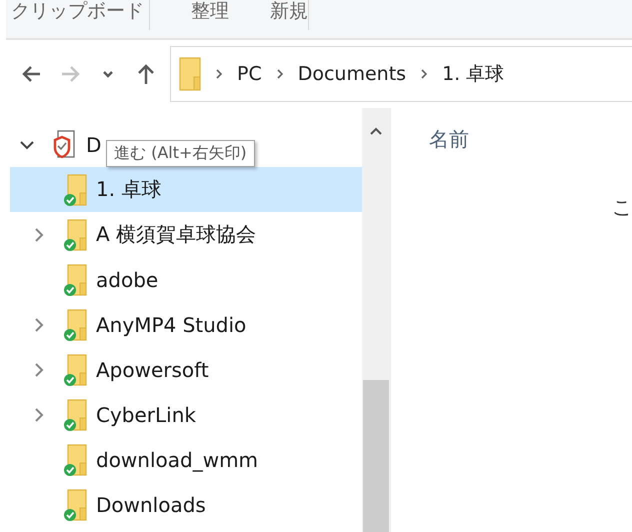 Image resolution: width=632 pixels, height=532 pixels. Describe the element at coordinates (180, 153) in the screenshot. I see `tooltip: 進む (Alt+右矢印)` at that location.